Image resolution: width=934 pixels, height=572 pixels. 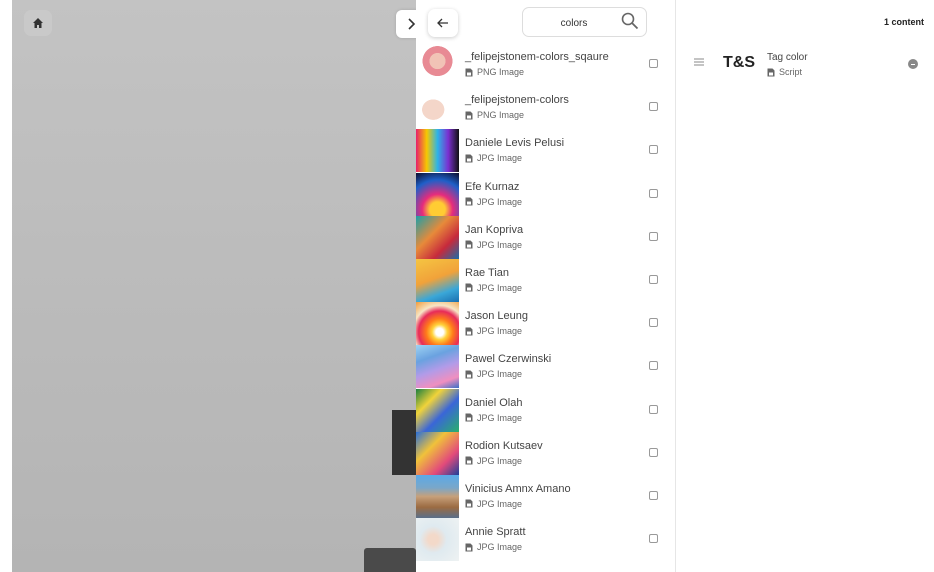 I want to click on collapse-panel-button, so click(x=406, y=24).